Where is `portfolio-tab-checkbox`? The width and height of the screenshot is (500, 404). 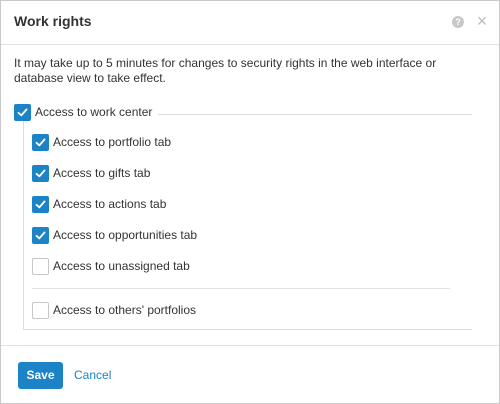
portfolio-tab-checkbox is located at coordinates (40, 142).